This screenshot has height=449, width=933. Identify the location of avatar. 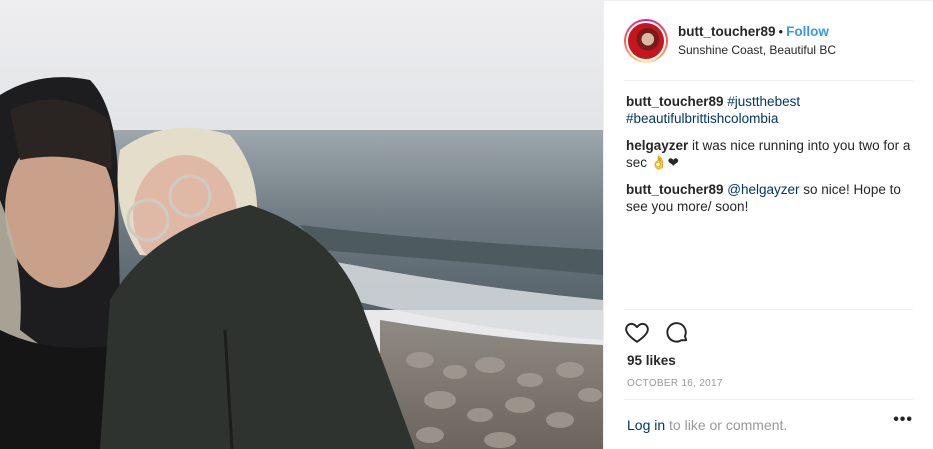
(646, 41).